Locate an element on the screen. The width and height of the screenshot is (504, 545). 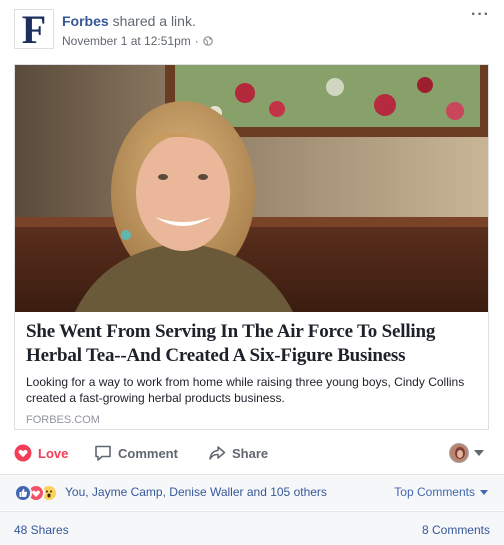
heart-icon is located at coordinates (23, 453).